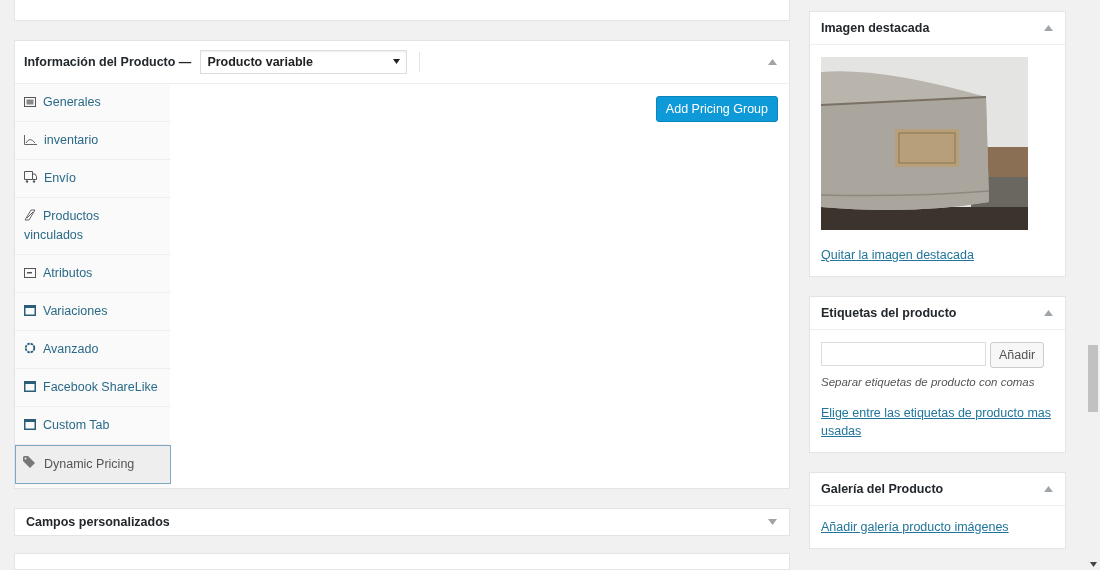 The image size is (1100, 570). I want to click on panel-title: Información del Producto —, so click(108, 61).